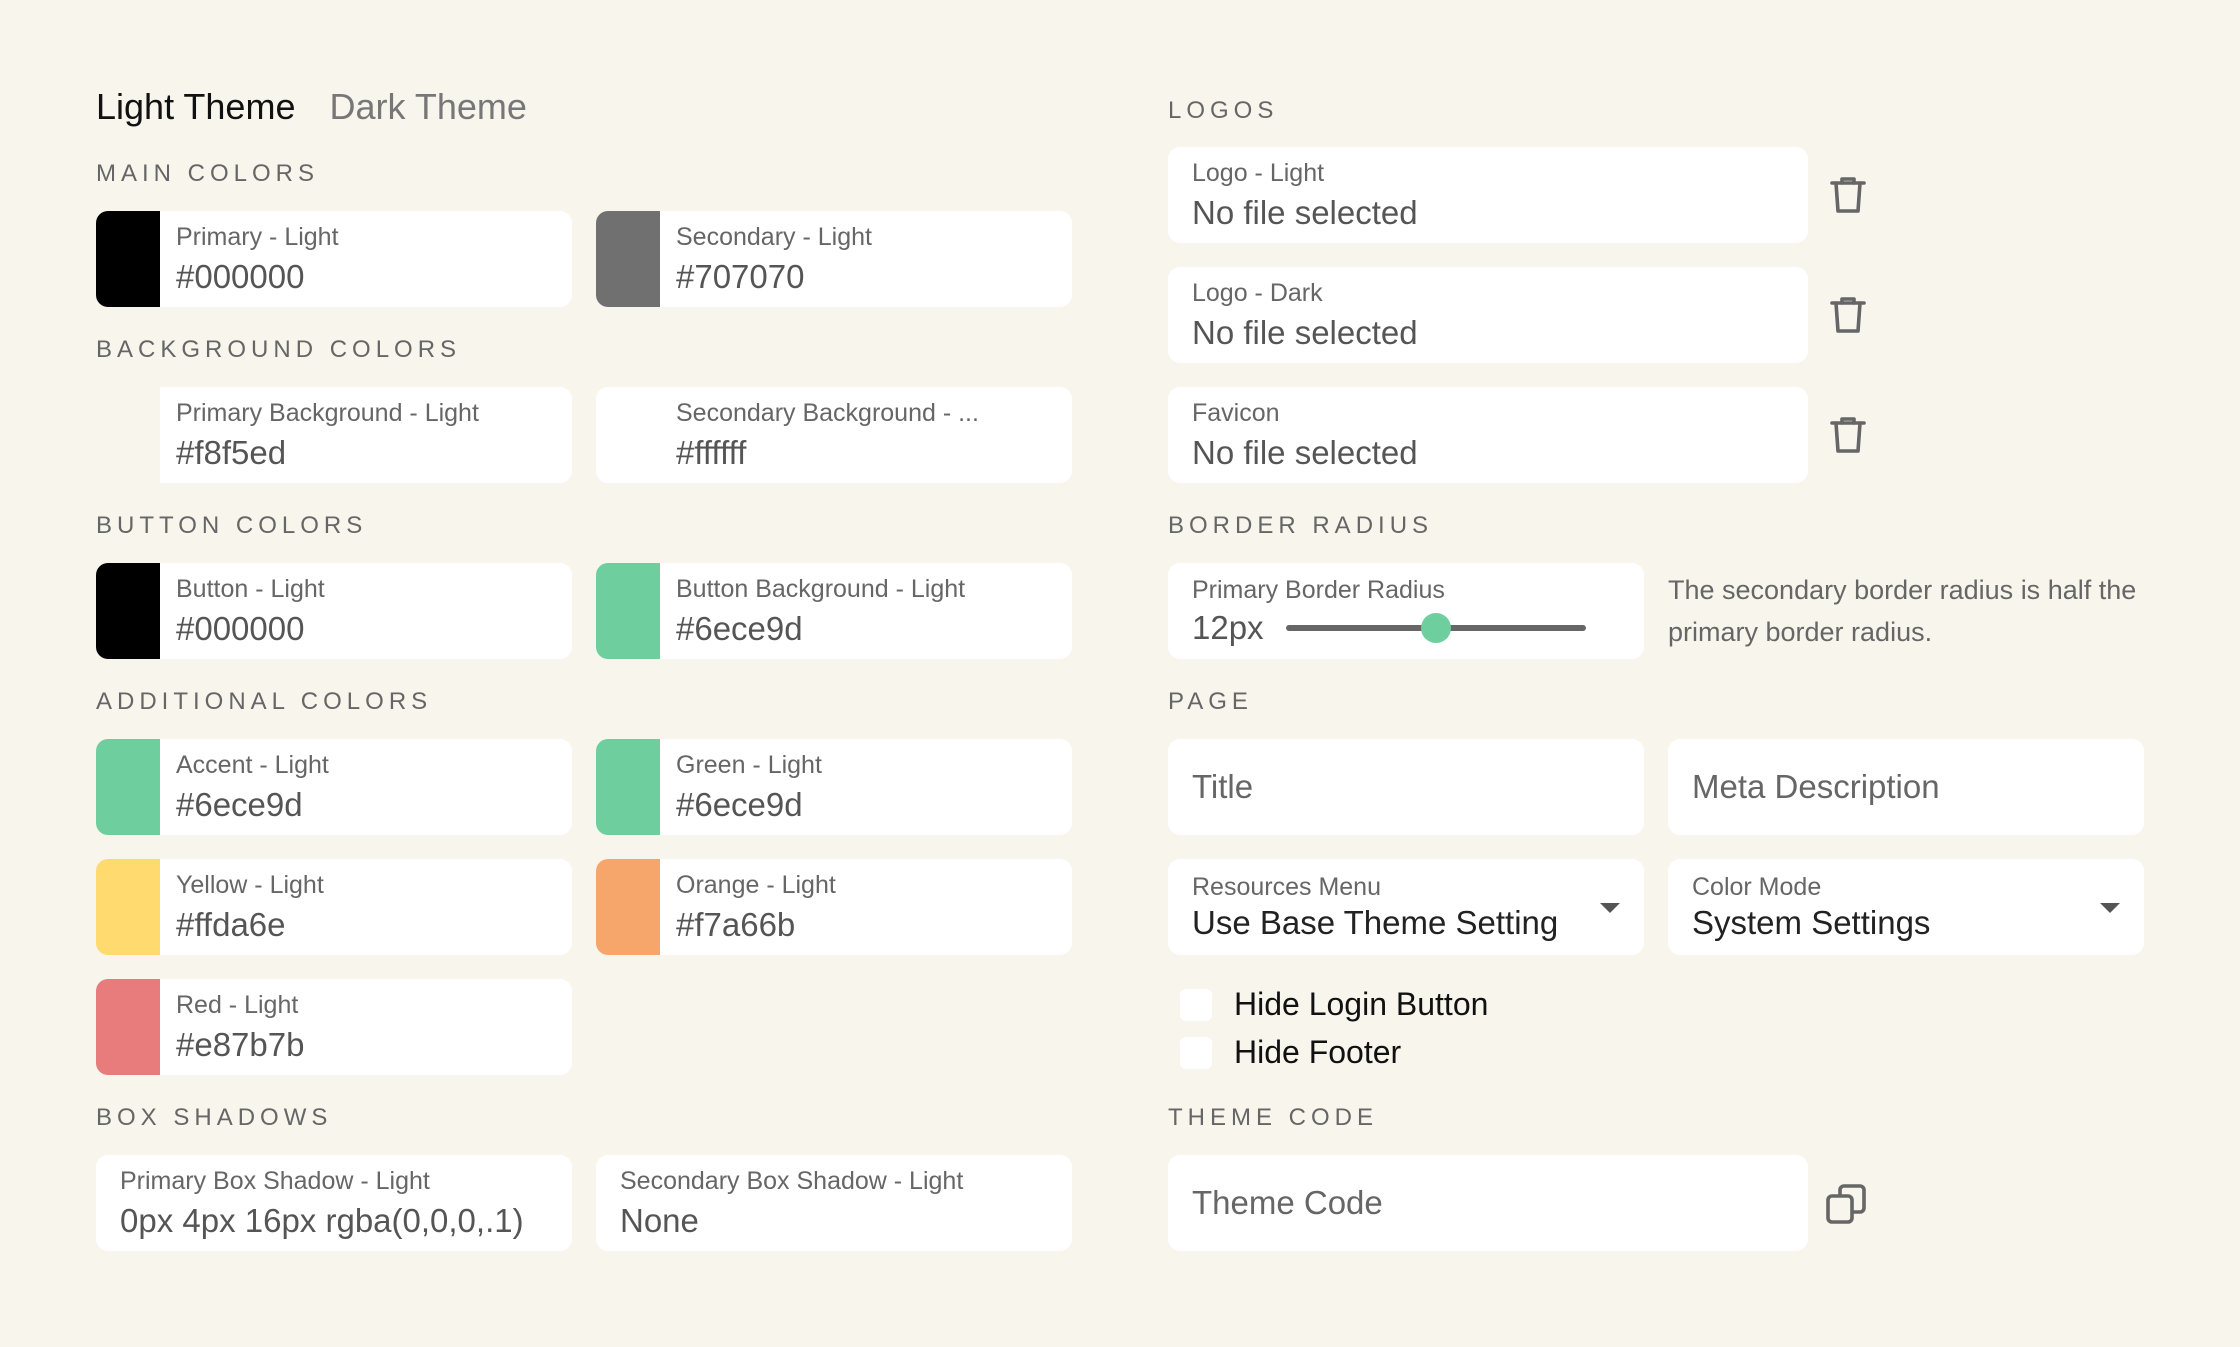  I want to click on border-radius-slider, so click(1435, 627).